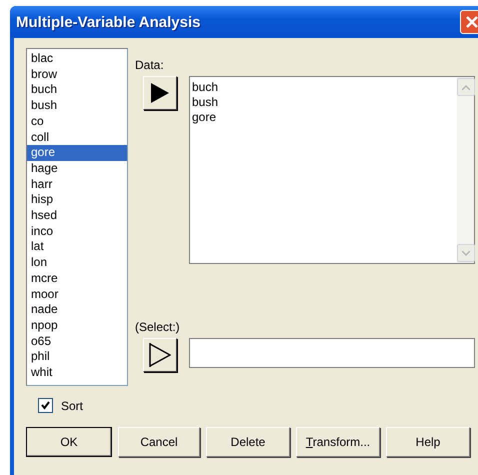 This screenshot has width=478, height=475. Describe the element at coordinates (332, 353) in the screenshot. I see `select-field` at that location.